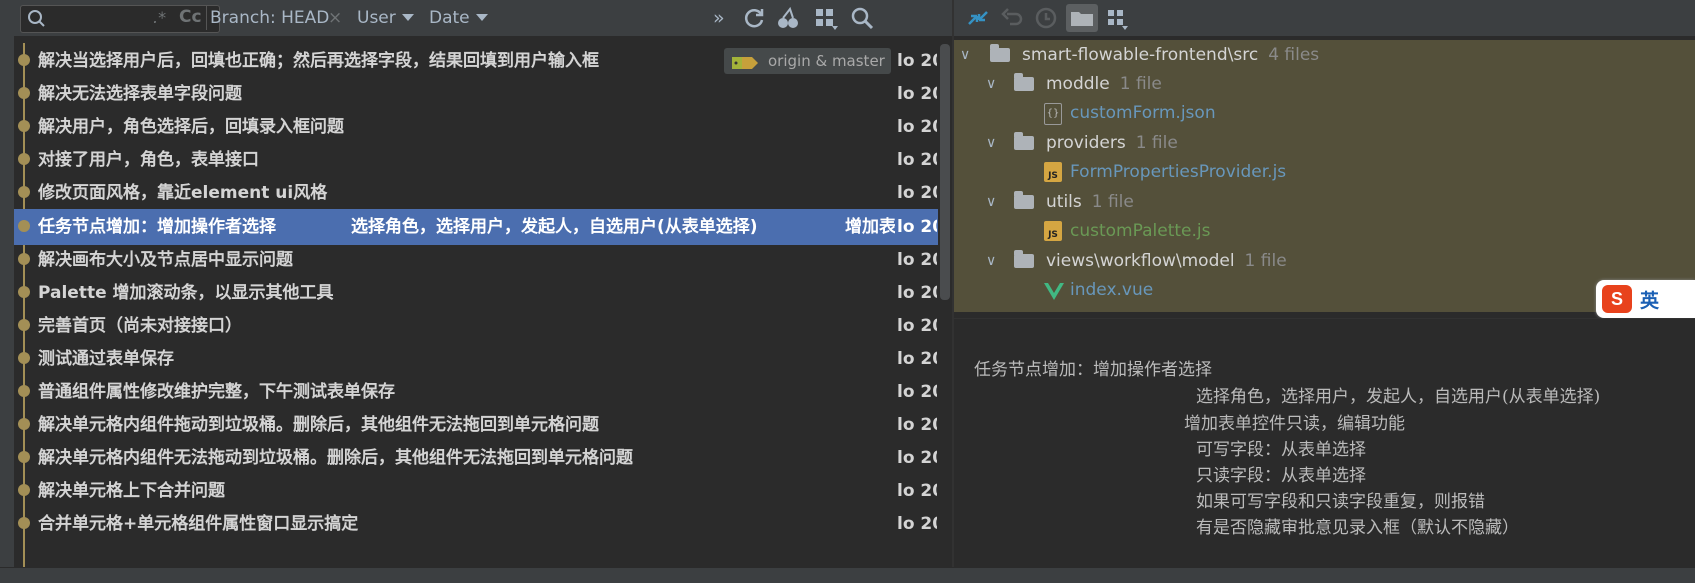 The height and width of the screenshot is (583, 1695). I want to click on detail-line: 可写字段：从表单选择, so click(1281, 450).